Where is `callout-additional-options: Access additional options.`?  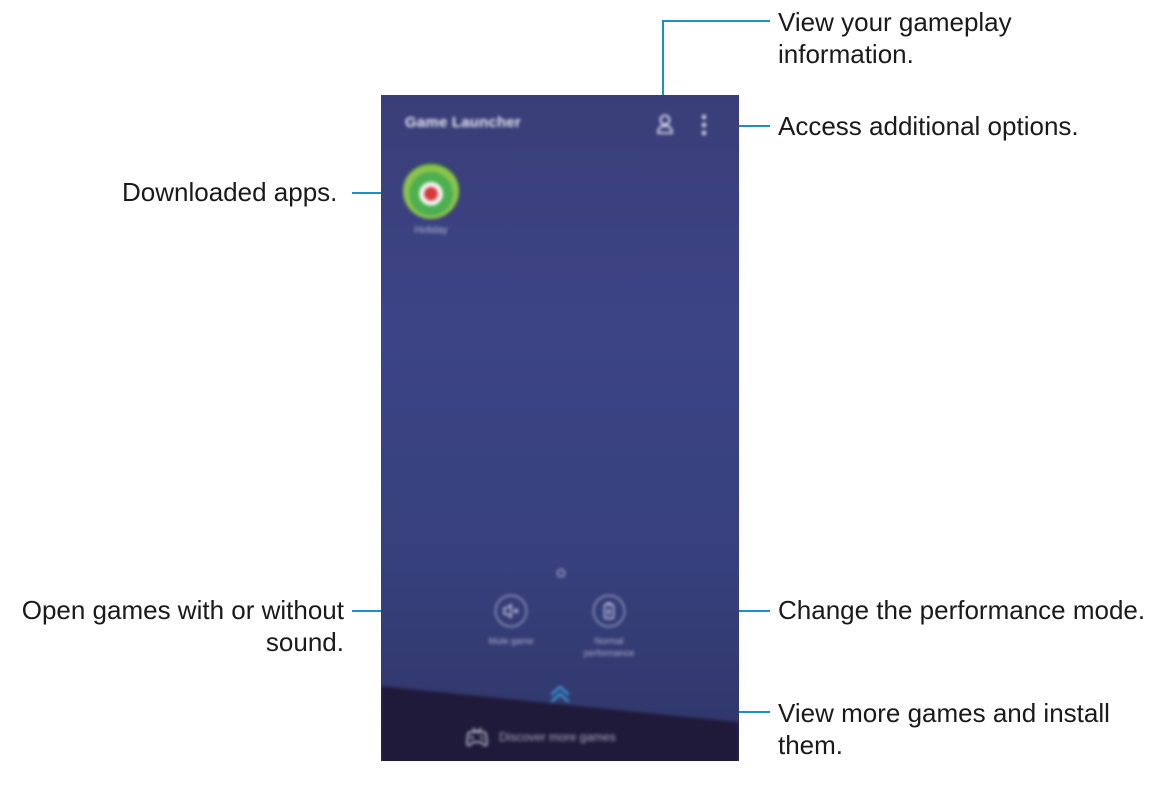 callout-additional-options: Access additional options. is located at coordinates (928, 126).